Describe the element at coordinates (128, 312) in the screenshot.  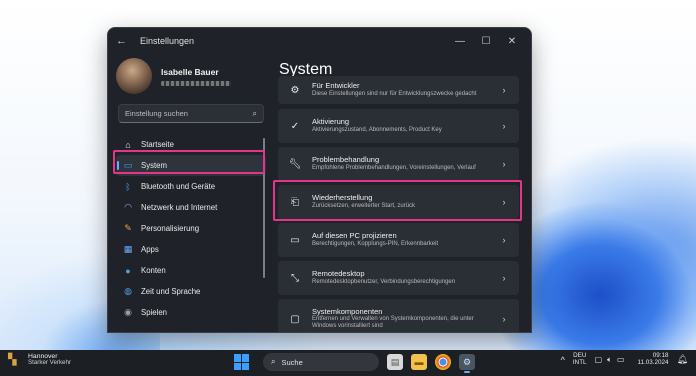
I see `gamepad-icon: ◉` at that location.